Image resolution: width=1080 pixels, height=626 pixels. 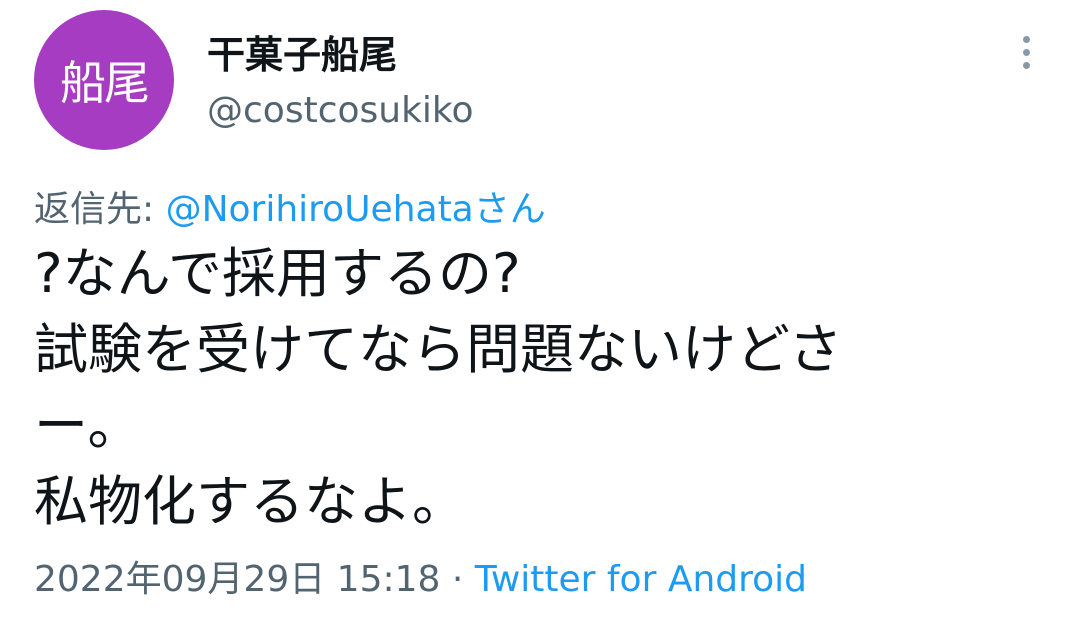 What do you see at coordinates (438, 349) in the screenshot?
I see `tweet-text-line: 試験を受けてなら問題ないけどさ` at bounding box center [438, 349].